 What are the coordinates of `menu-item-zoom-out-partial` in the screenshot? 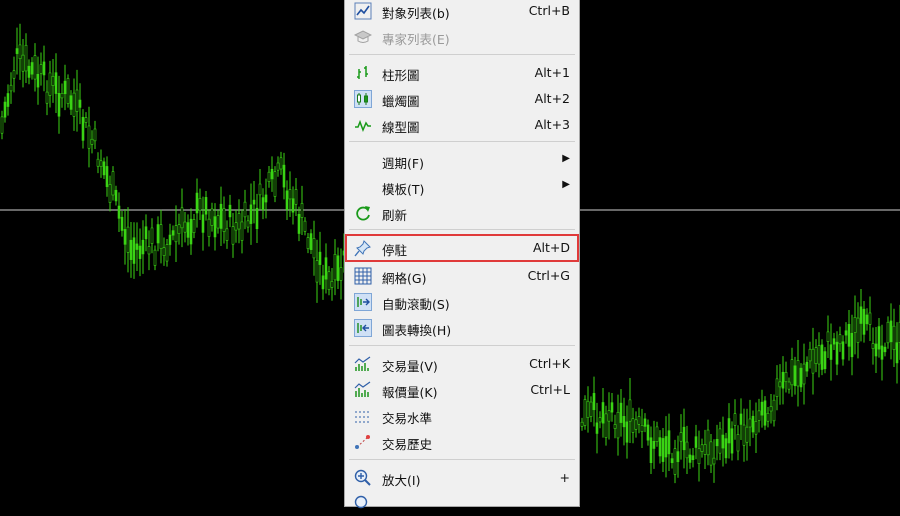 It's located at (462, 503).